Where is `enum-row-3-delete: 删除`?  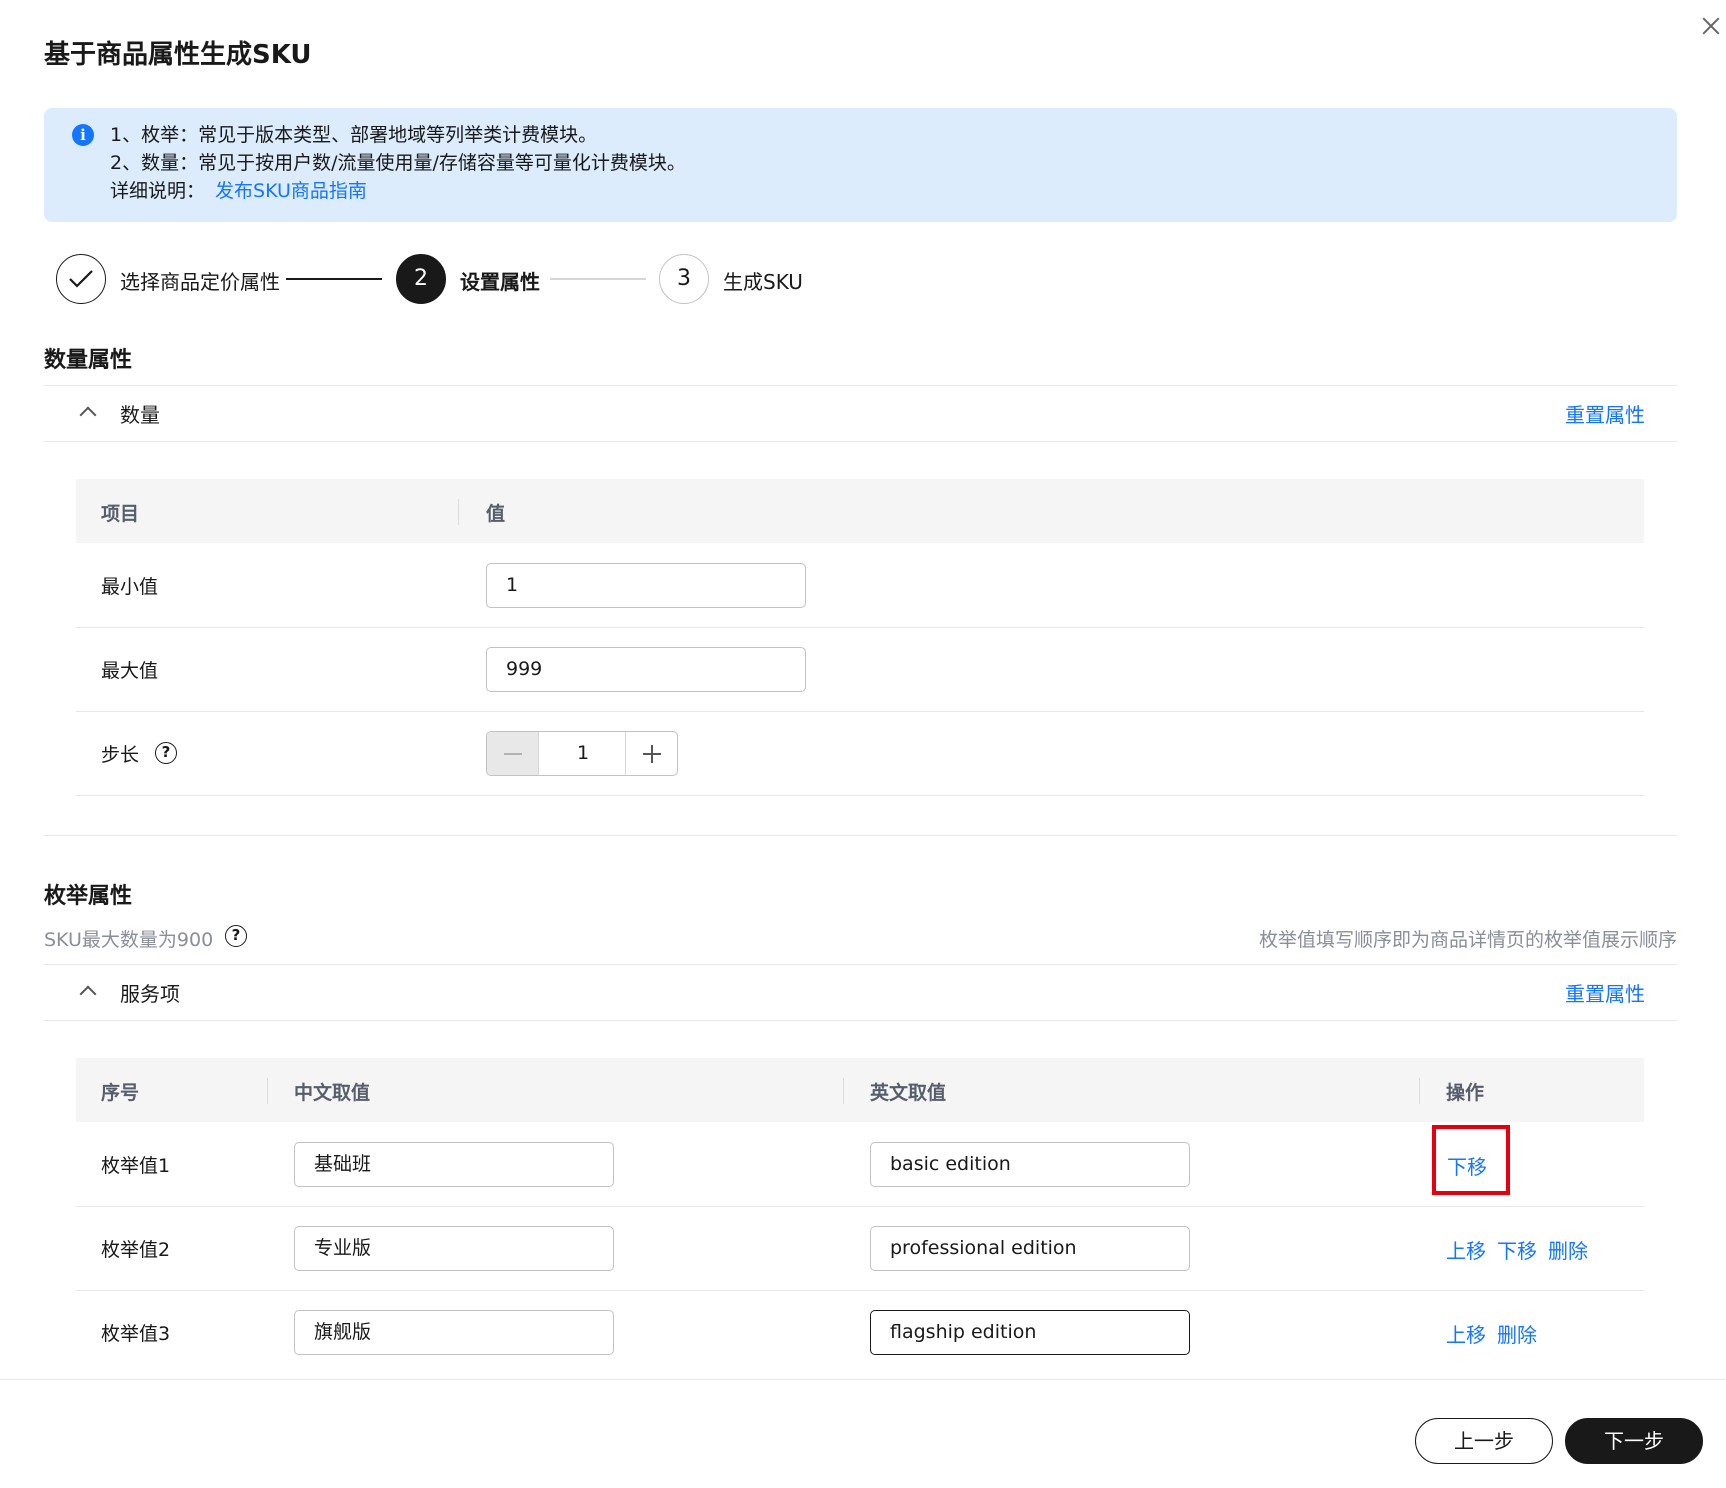
enum-row-3-delete: 删除 is located at coordinates (1517, 1333).